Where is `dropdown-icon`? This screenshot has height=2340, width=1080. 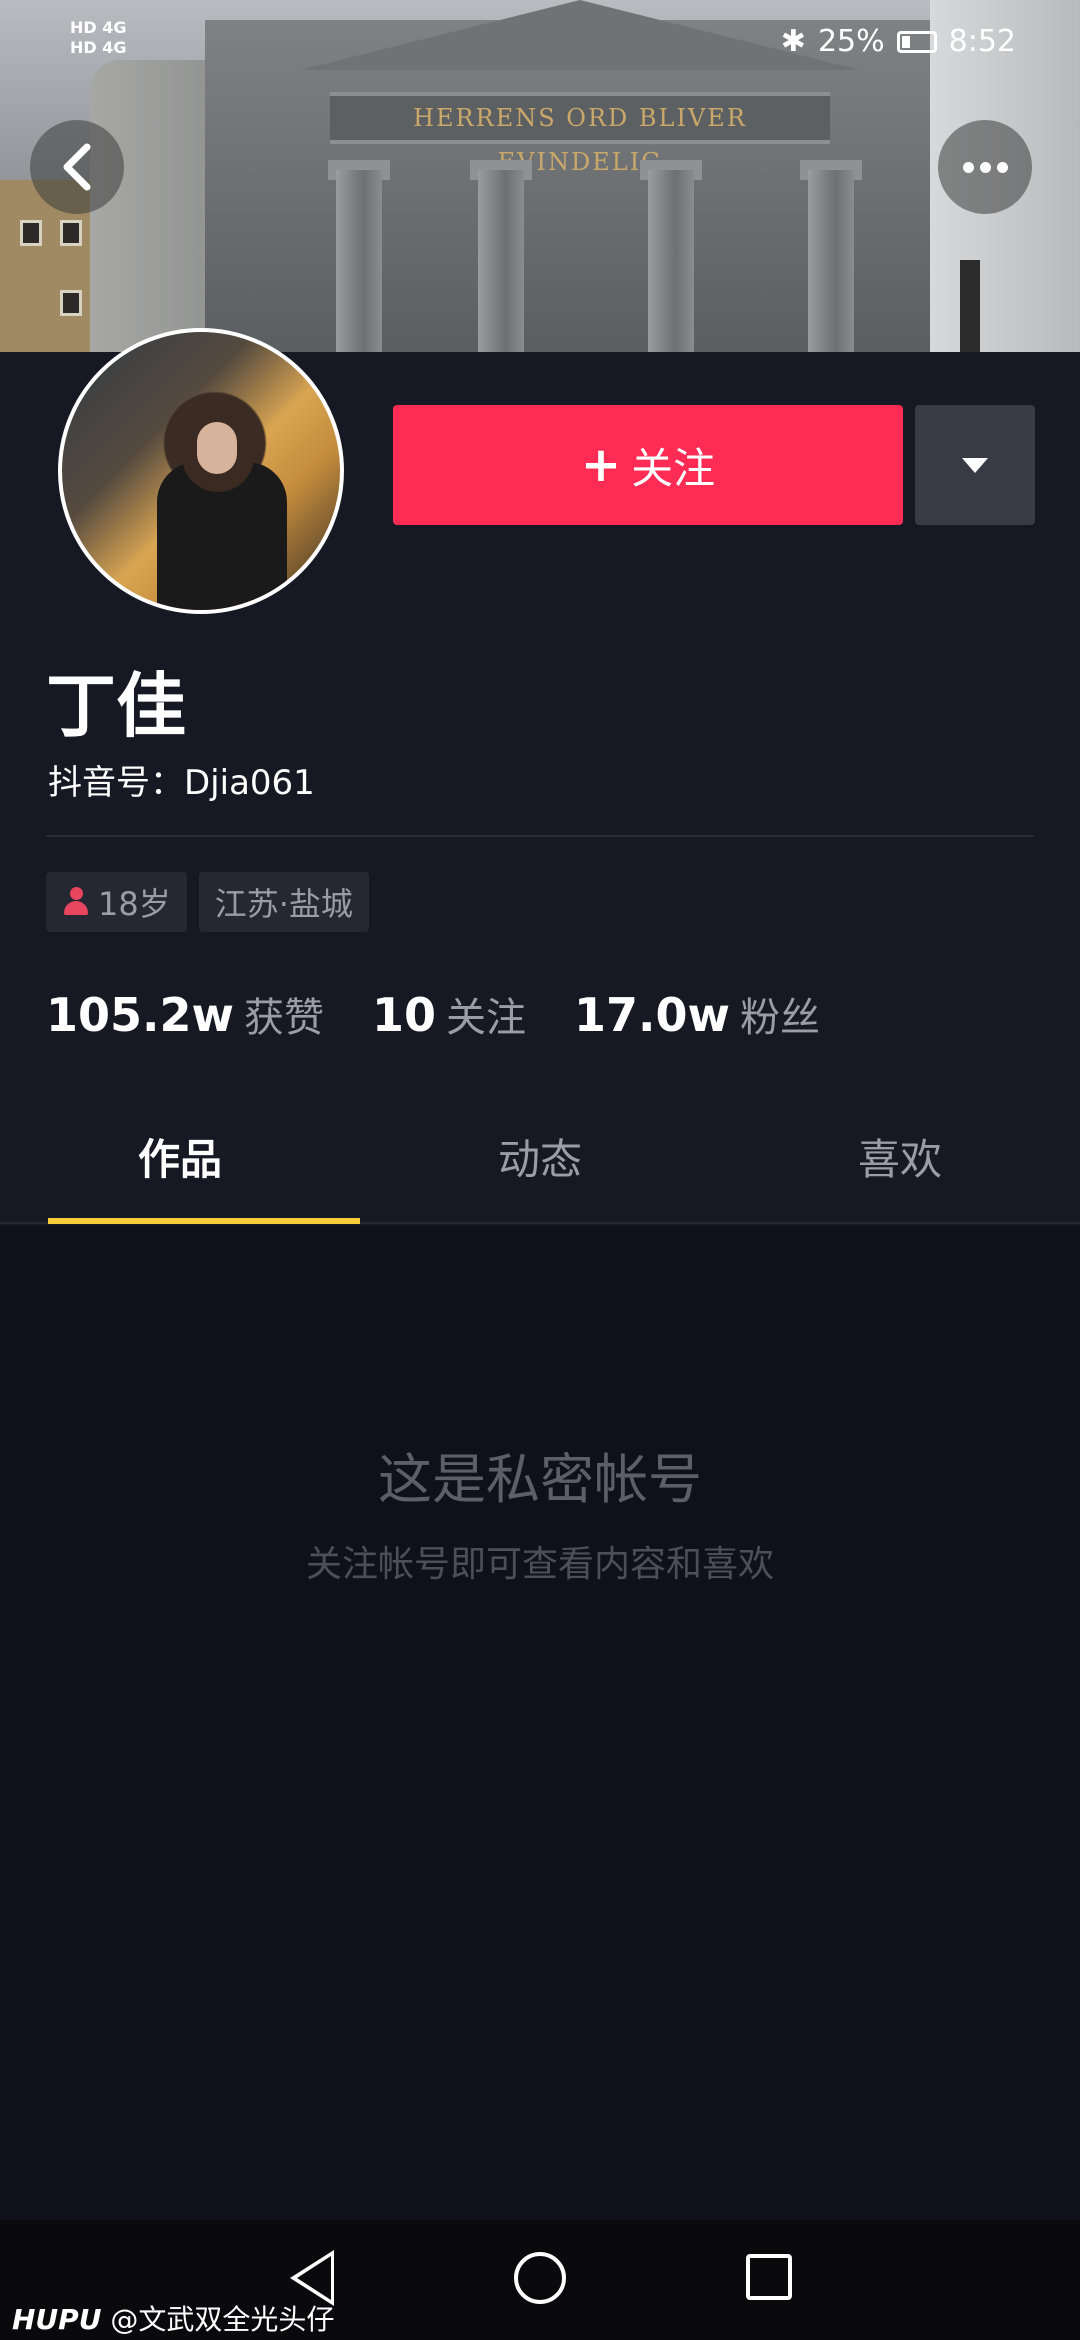
dropdown-icon is located at coordinates (975, 465).